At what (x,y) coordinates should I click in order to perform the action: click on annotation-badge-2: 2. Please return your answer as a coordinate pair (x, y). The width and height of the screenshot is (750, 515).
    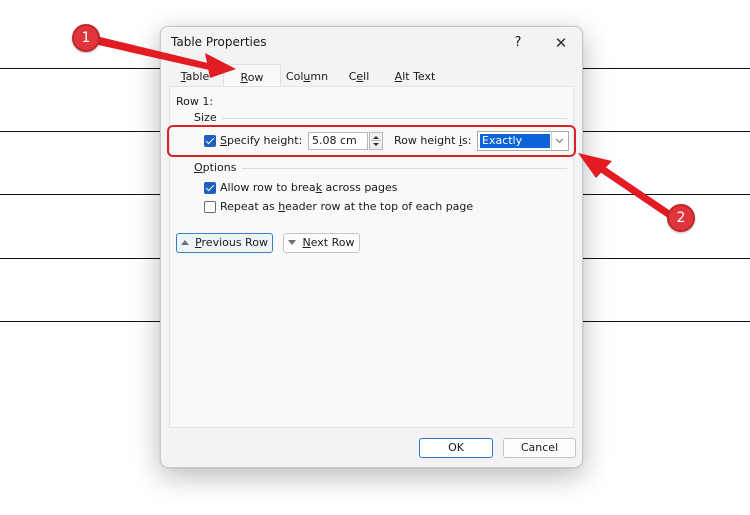
    Looking at the image, I should click on (681, 218).